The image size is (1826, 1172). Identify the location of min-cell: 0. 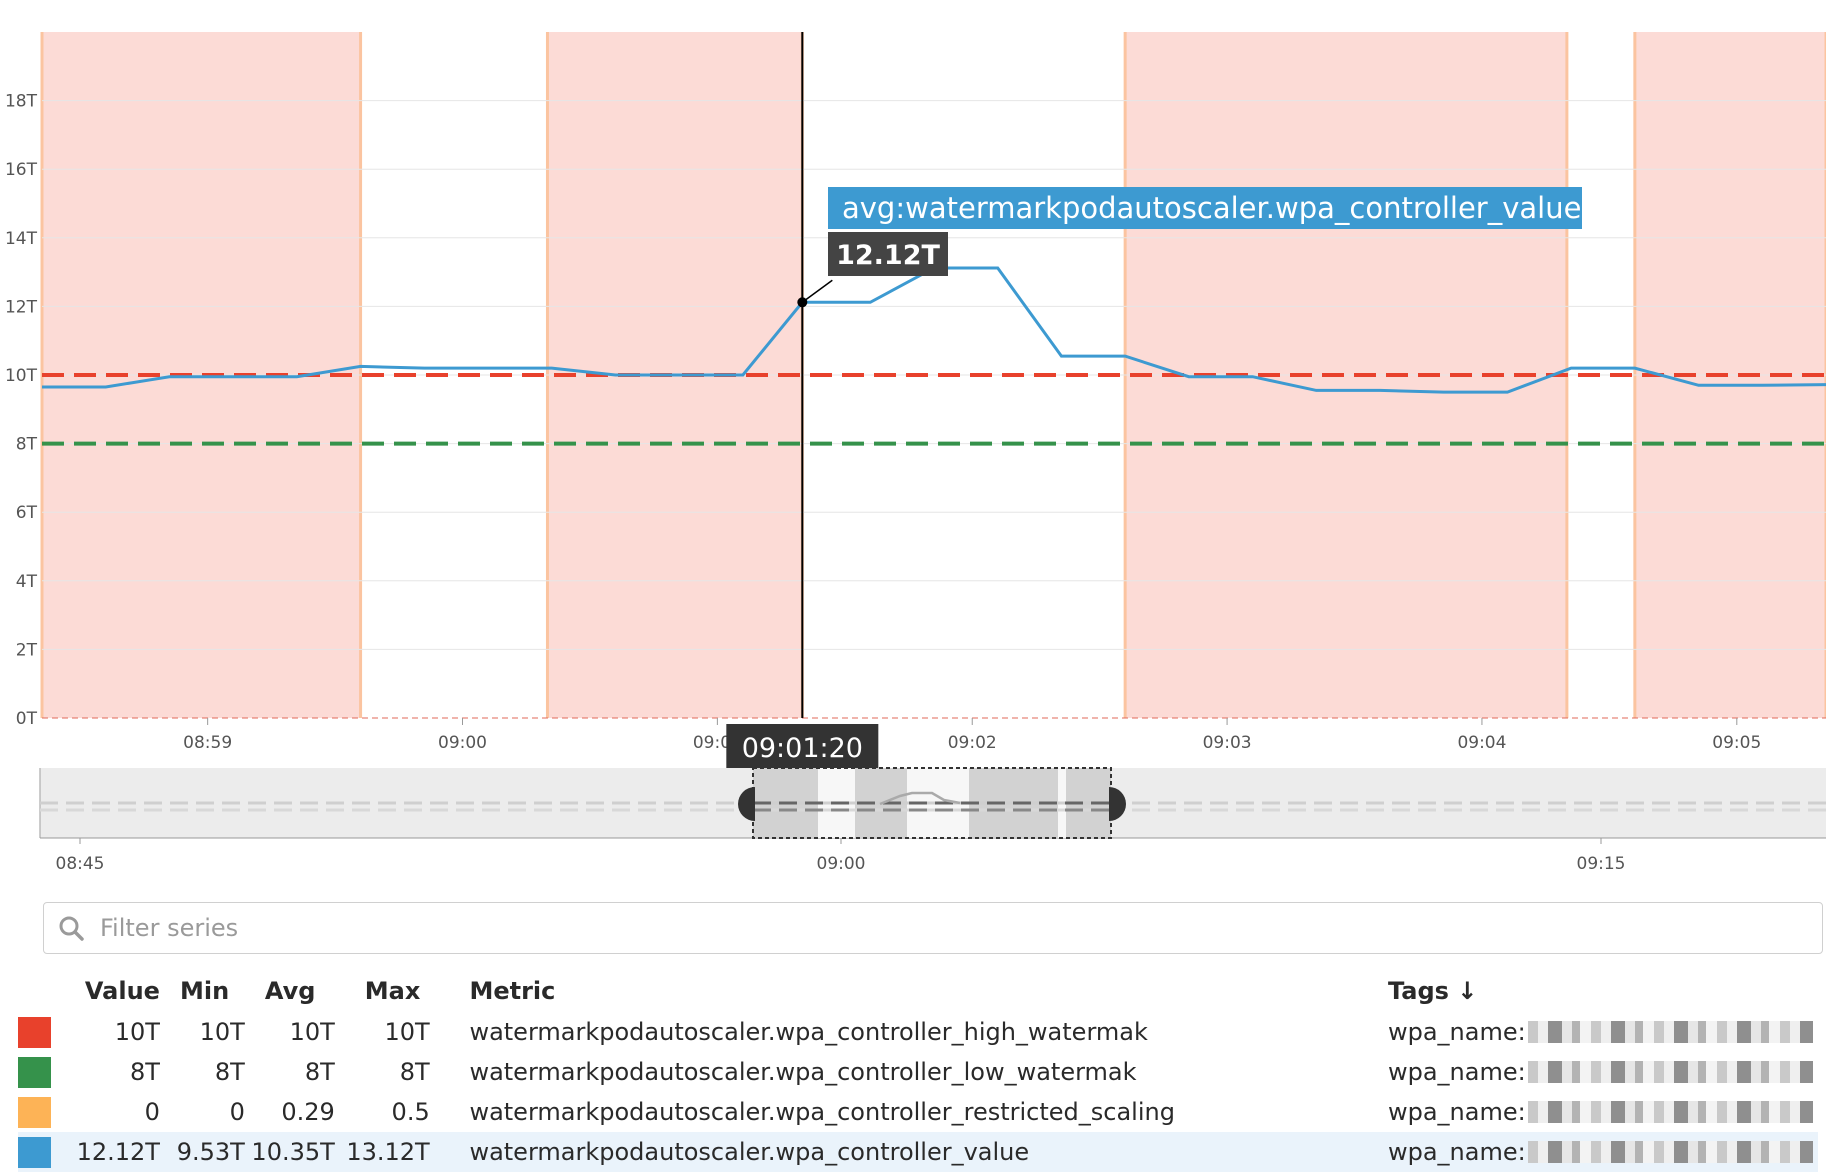
(237, 1112).